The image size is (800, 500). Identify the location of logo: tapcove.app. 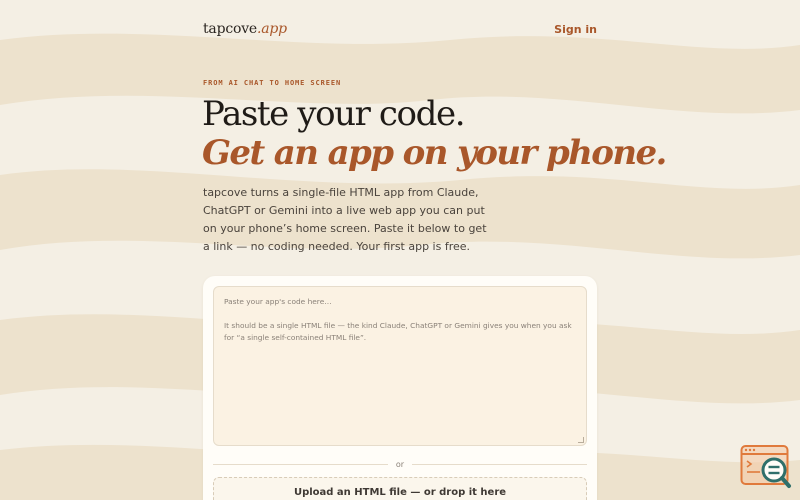
(245, 29).